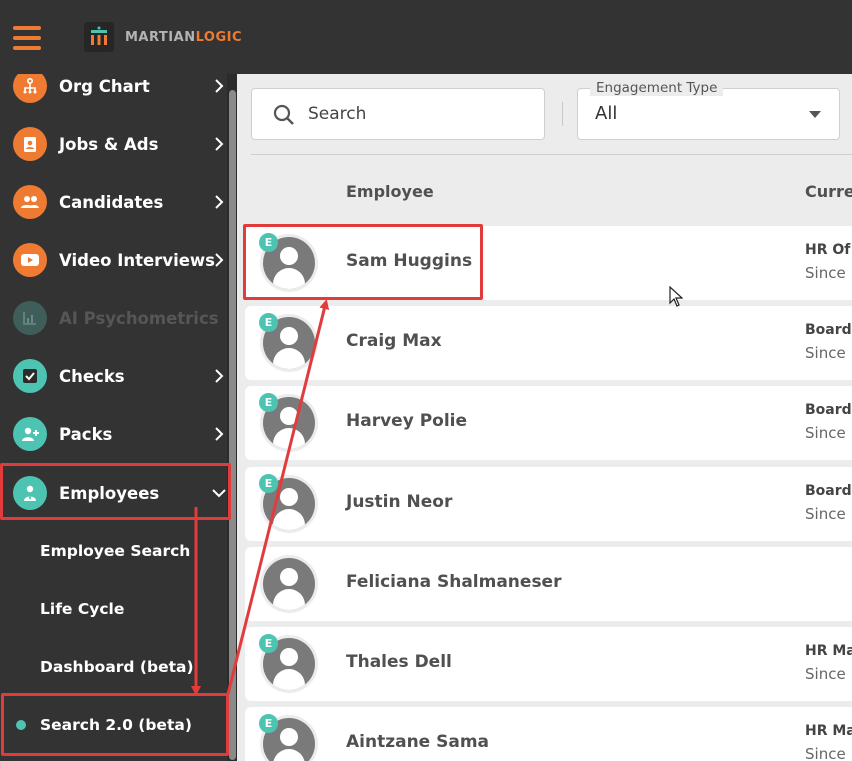 The image size is (852, 761). I want to click on header-divider, so click(551, 154).